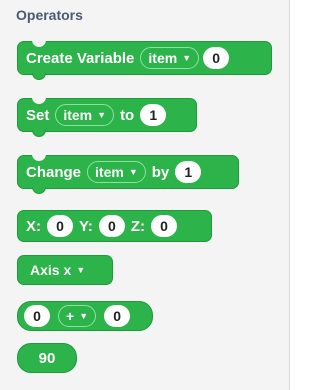  What do you see at coordinates (60, 226) in the screenshot?
I see `x-value-input: 0` at bounding box center [60, 226].